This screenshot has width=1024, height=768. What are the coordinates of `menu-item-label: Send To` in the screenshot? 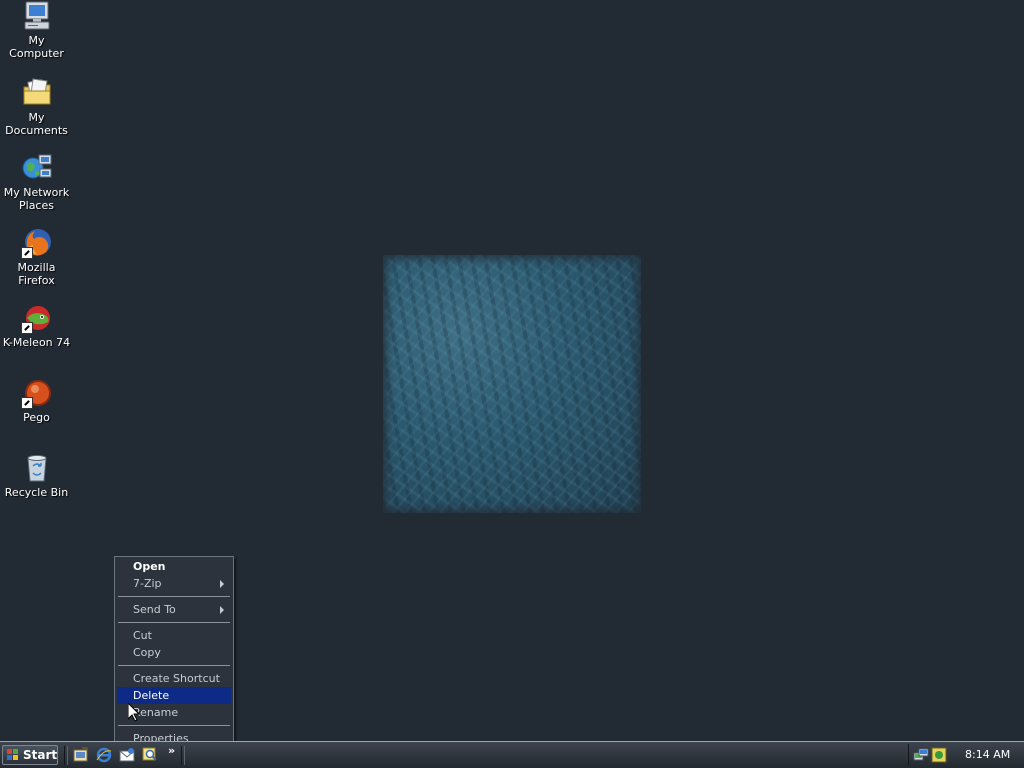 It's located at (154, 609).